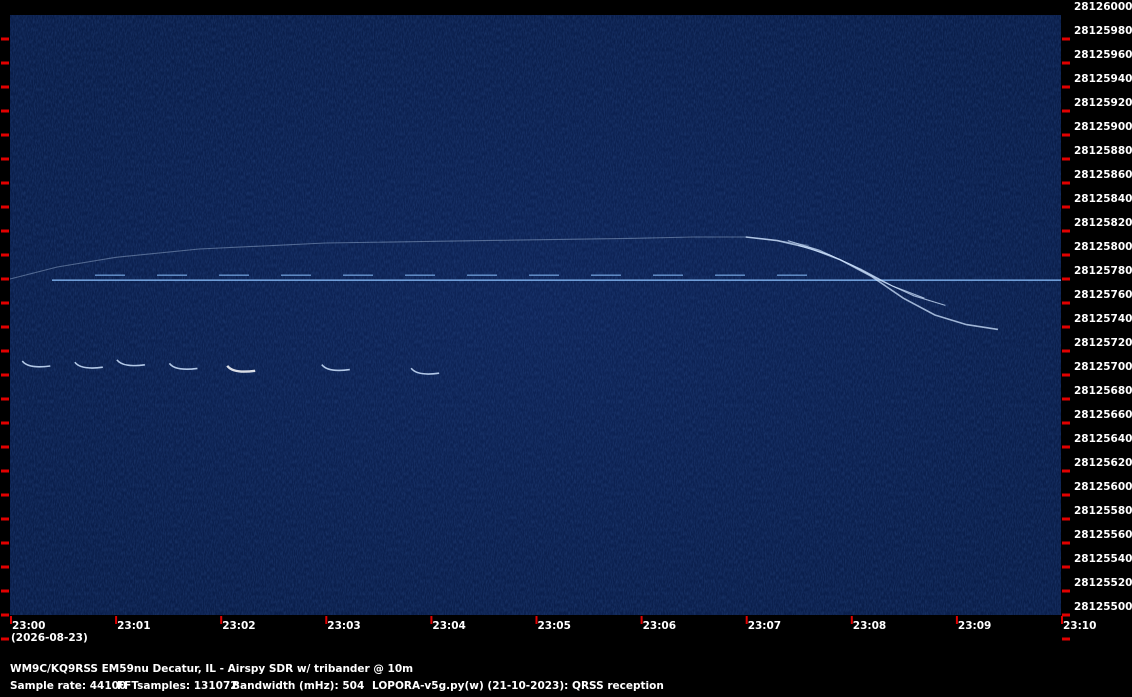  I want to click on y-tick-label: 28125740, so click(1103, 319).